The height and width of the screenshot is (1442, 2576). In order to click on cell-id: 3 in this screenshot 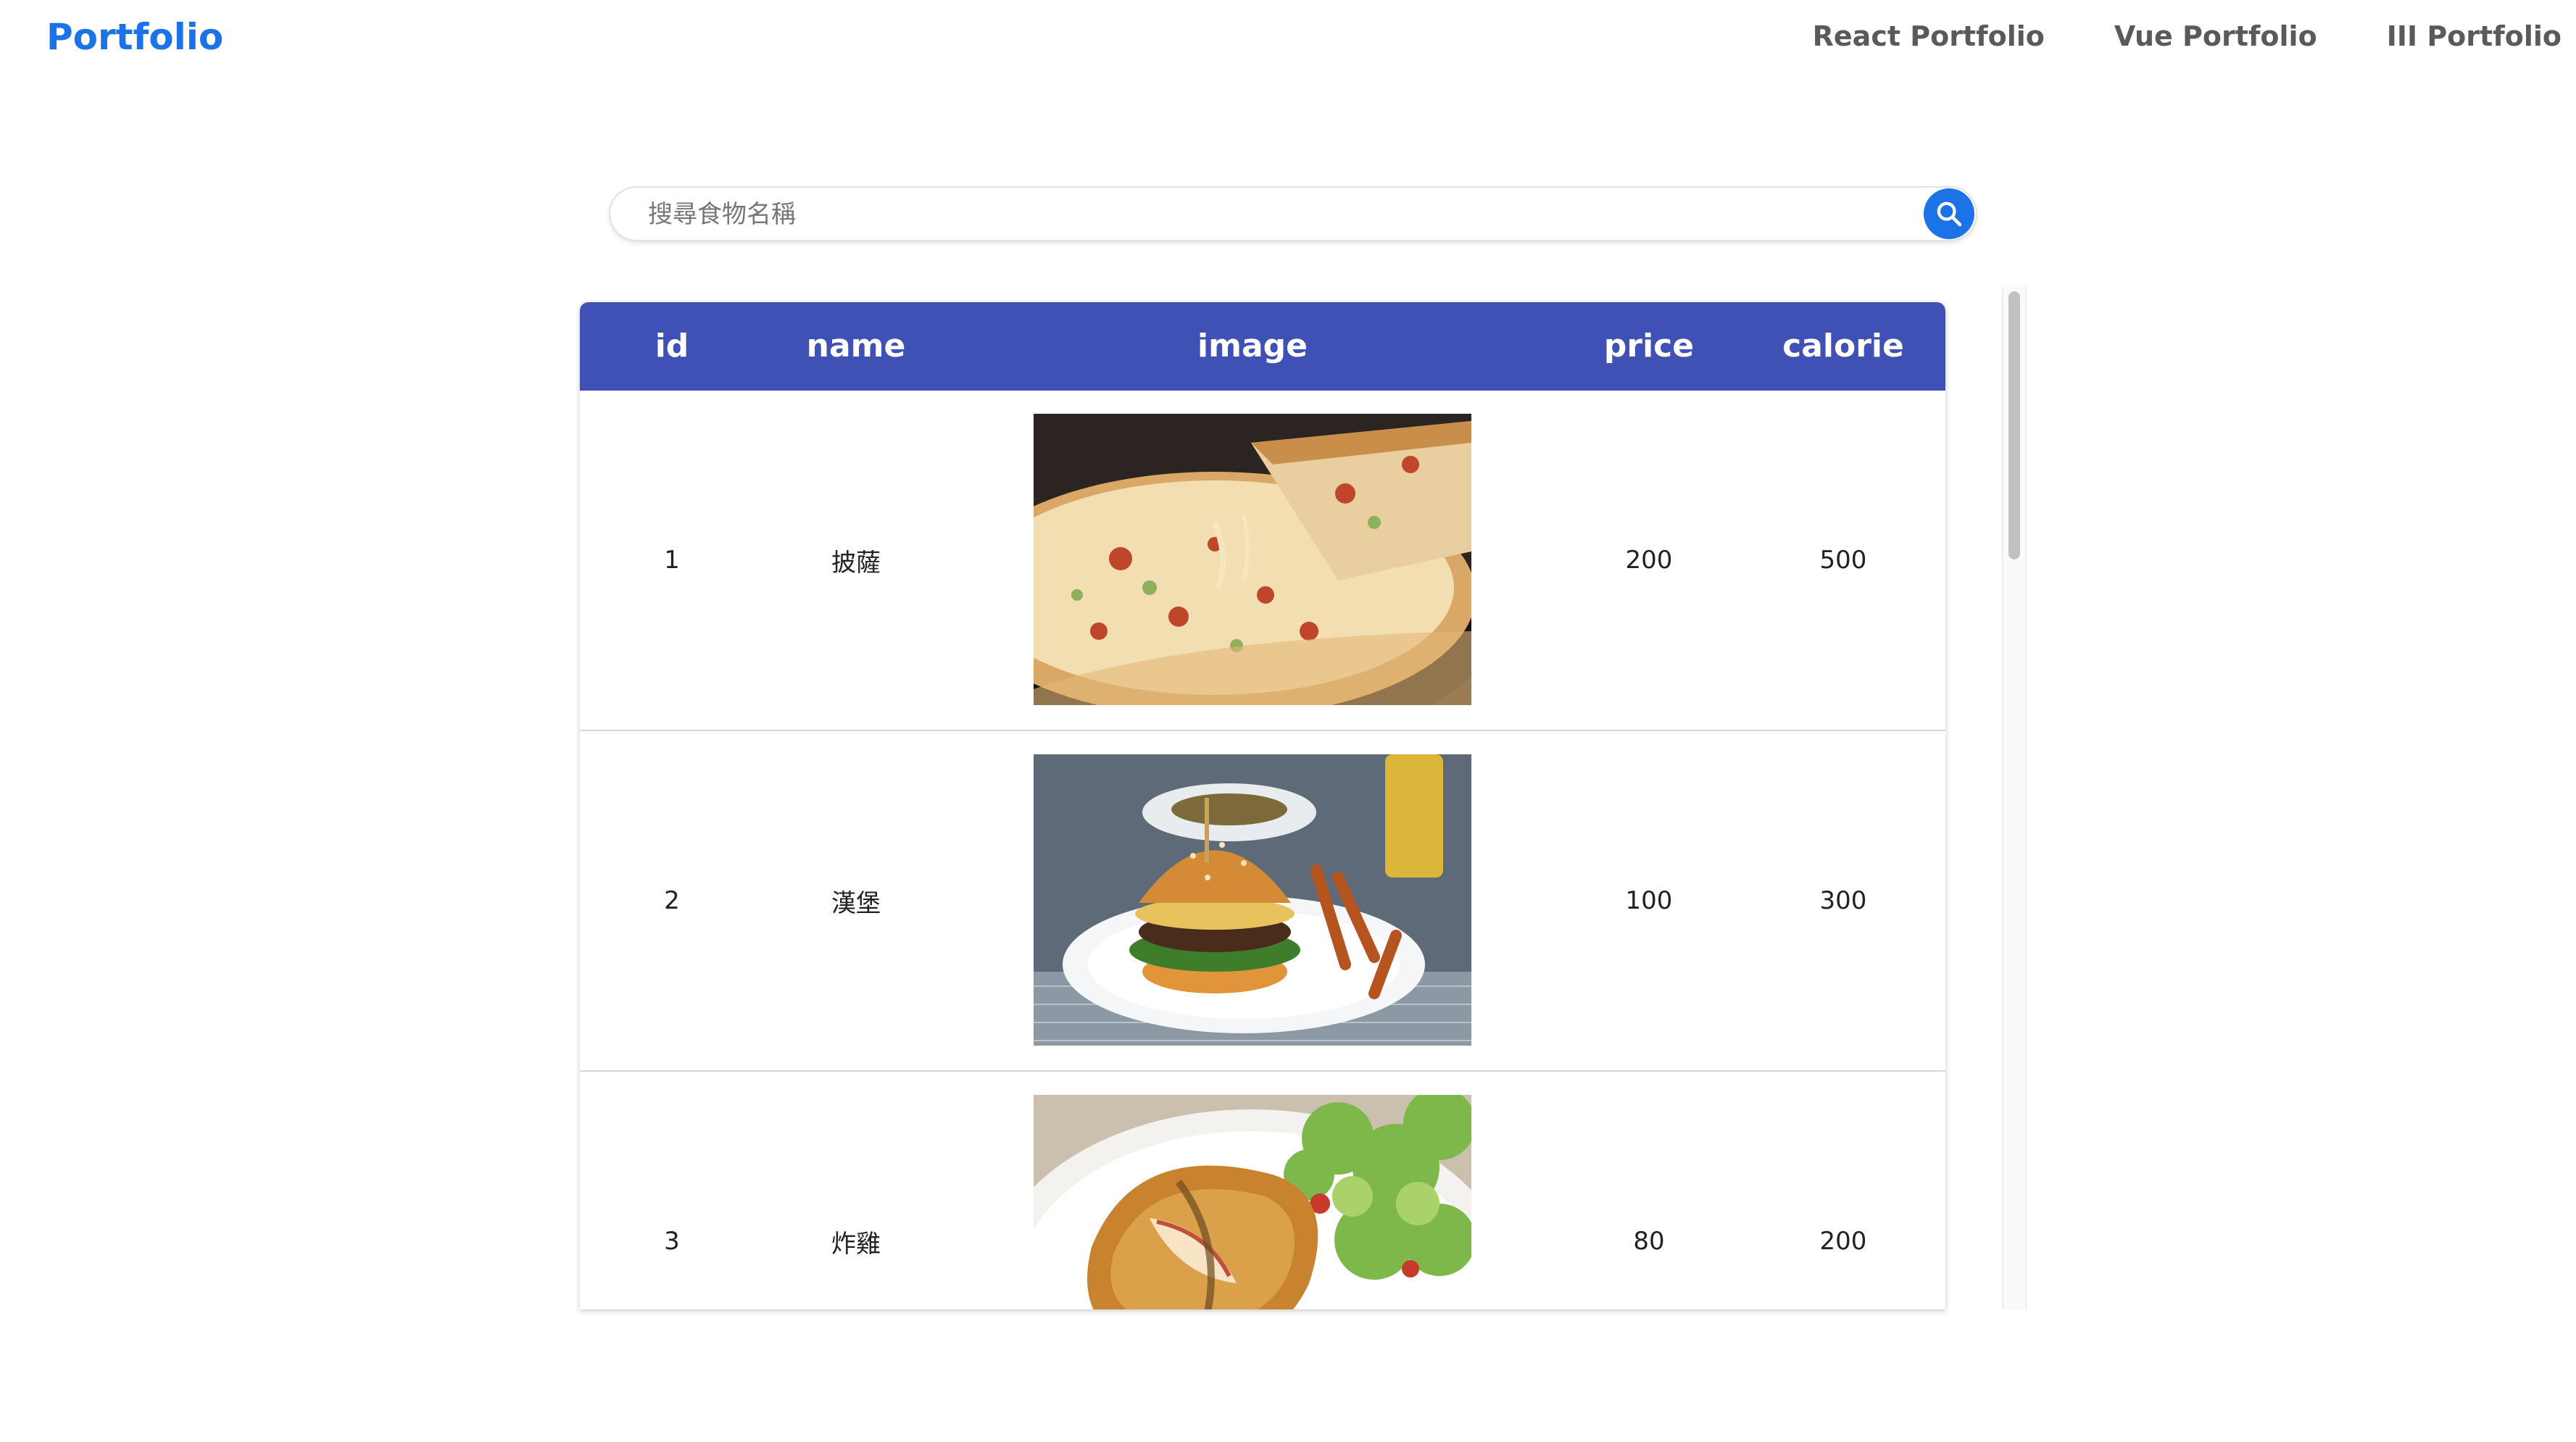, I will do `click(672, 1242)`.